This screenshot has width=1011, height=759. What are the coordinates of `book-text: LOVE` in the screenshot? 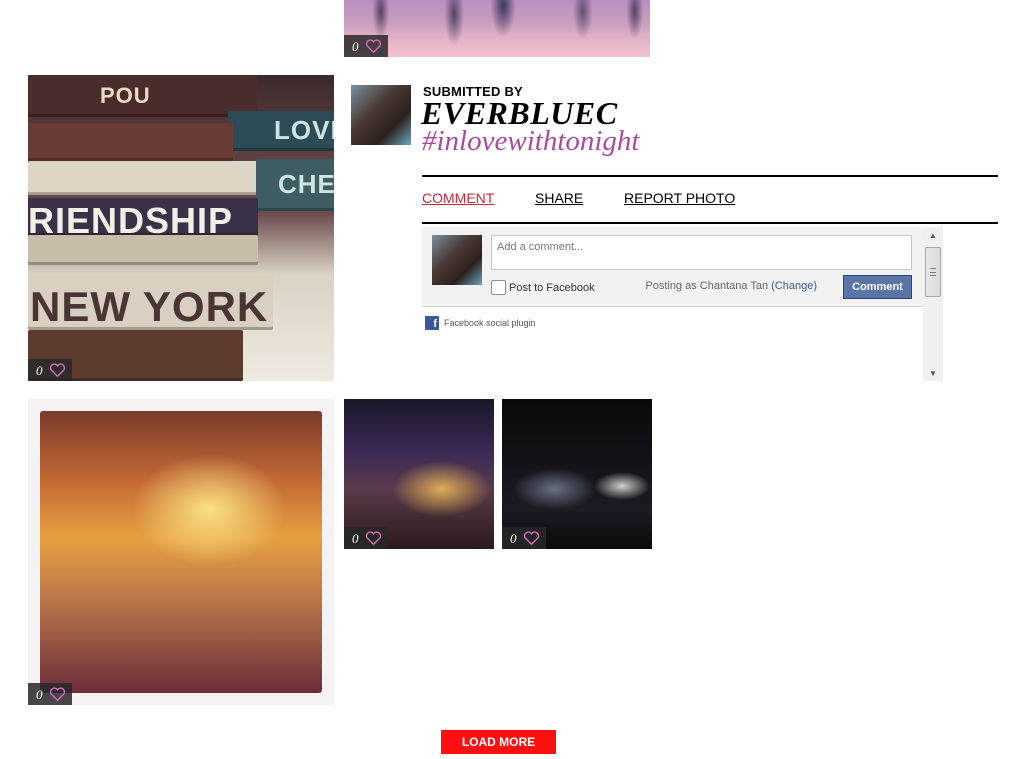 It's located at (304, 130).